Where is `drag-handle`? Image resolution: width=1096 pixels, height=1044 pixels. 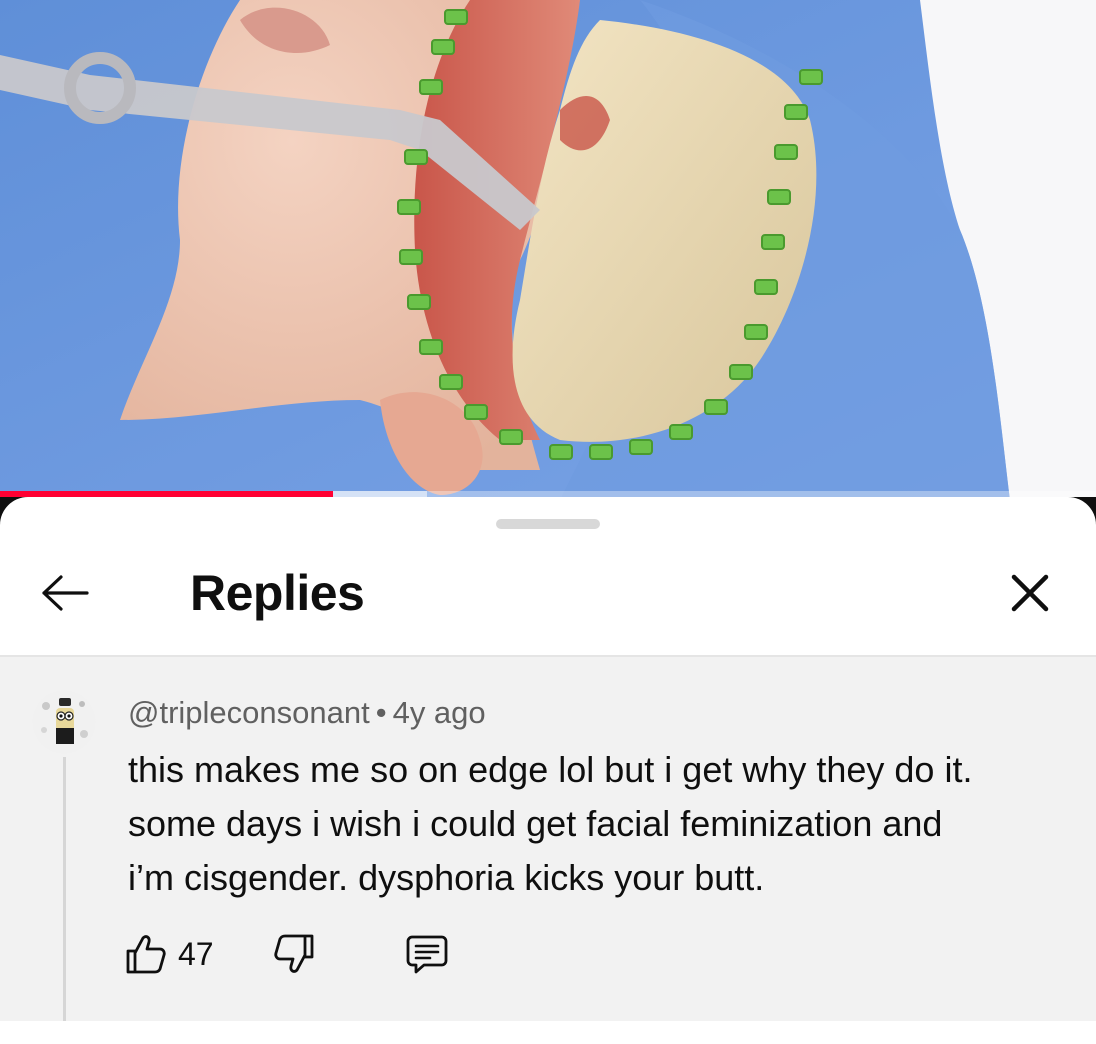 drag-handle is located at coordinates (548, 524).